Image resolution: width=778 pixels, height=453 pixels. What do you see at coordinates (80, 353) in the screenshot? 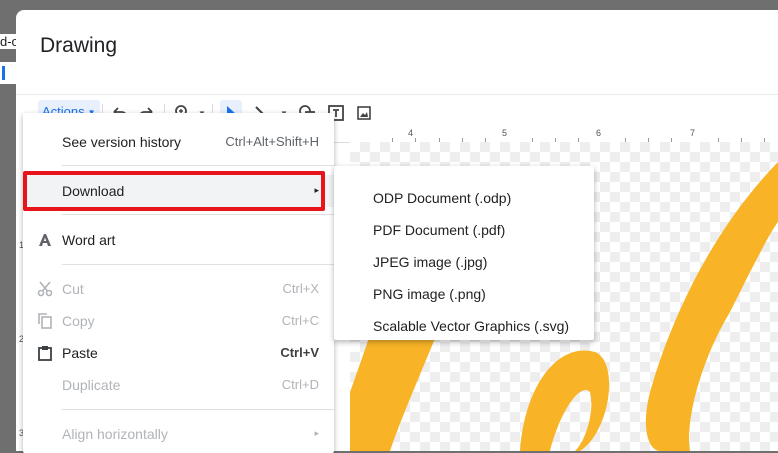
I see `menu-item-label: Paste` at bounding box center [80, 353].